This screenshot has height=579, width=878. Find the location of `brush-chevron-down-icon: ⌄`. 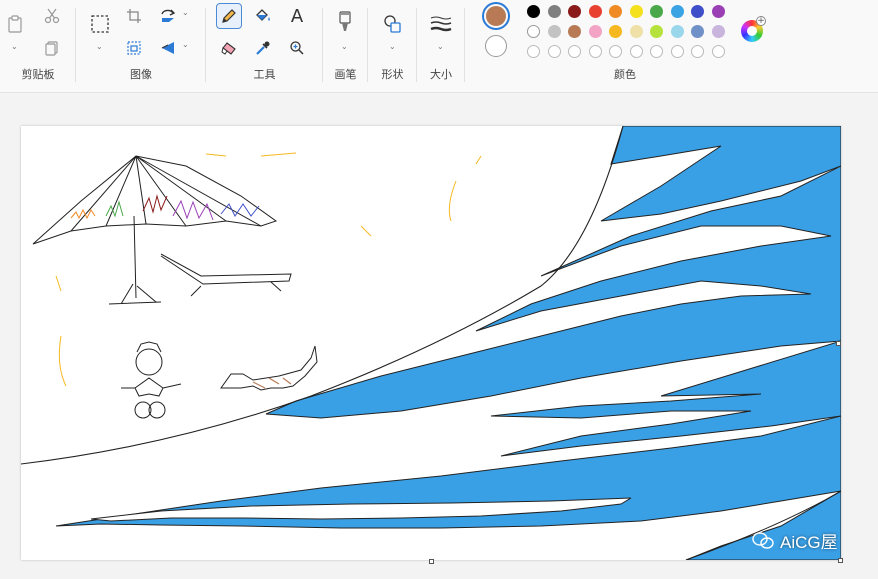

brush-chevron-down-icon: ⌄ is located at coordinates (344, 46).